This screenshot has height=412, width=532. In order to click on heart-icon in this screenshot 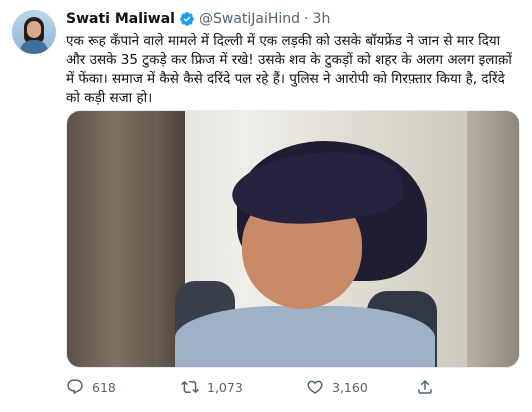, I will do `click(315, 387)`.